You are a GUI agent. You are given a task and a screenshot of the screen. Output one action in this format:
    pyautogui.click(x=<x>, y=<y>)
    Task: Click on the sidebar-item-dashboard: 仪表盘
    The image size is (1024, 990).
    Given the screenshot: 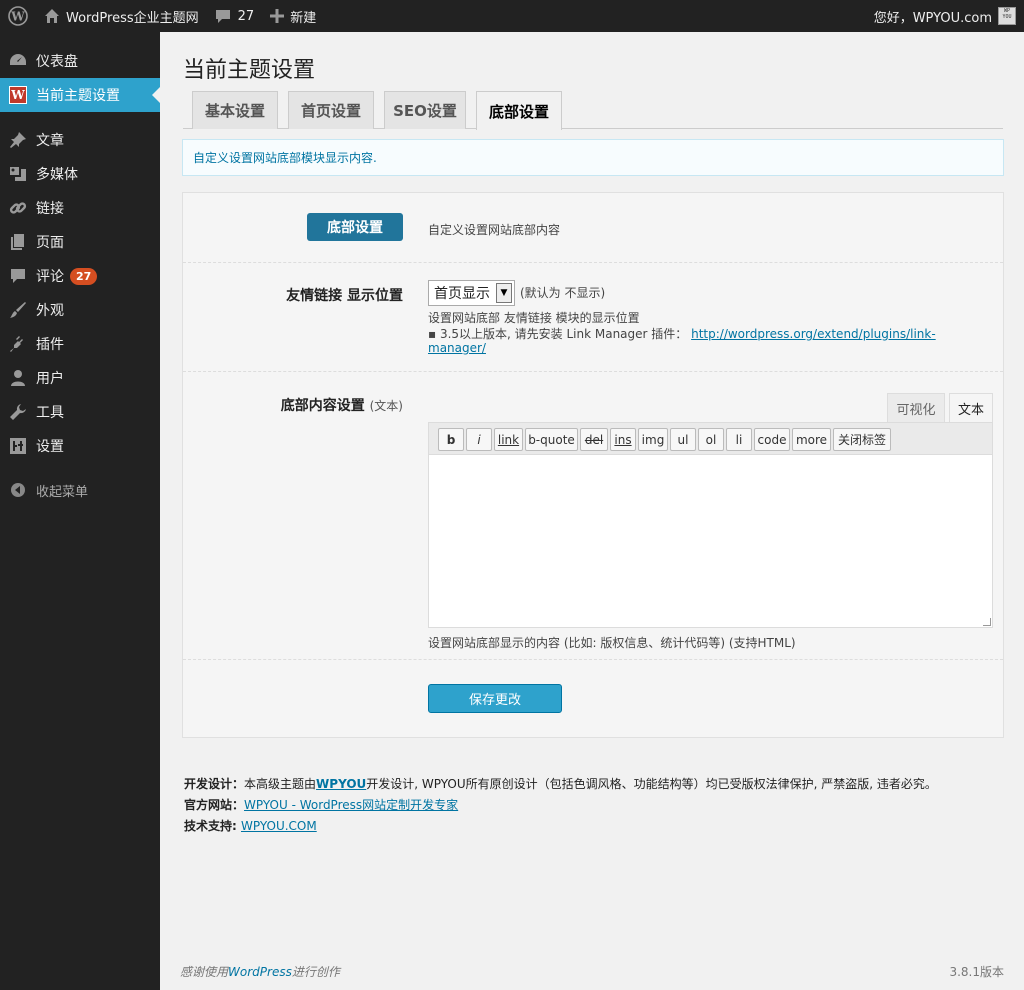 What is the action you would take?
    pyautogui.click(x=80, y=61)
    